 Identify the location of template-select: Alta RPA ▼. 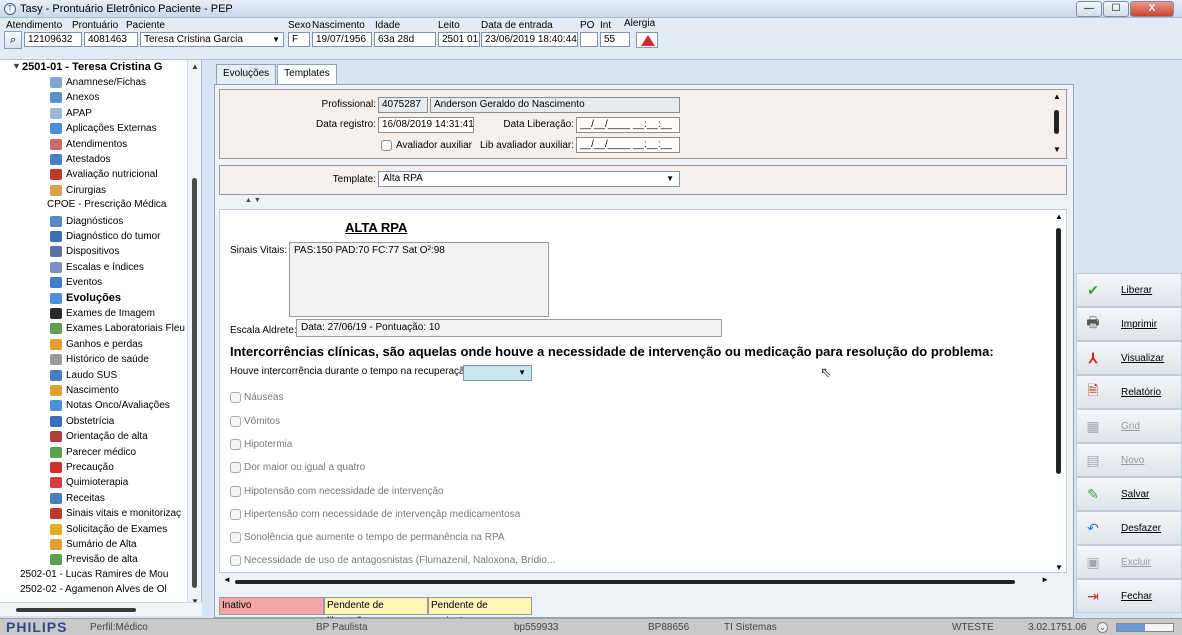
(529, 179).